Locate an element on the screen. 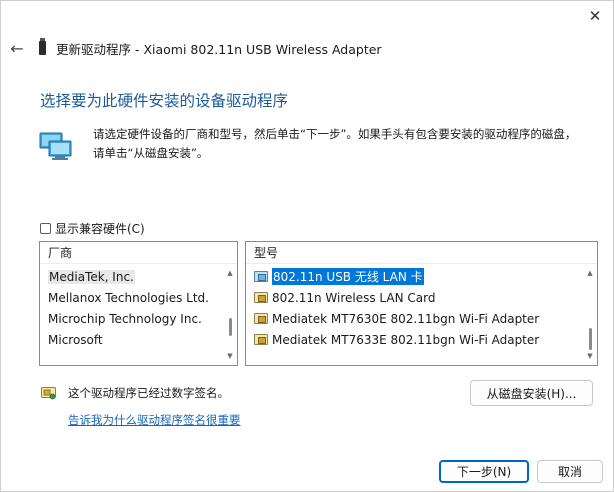 The width and height of the screenshot is (614, 492). show-compatible-hardware-checkbox: 显示兼容硬件(C) is located at coordinates (92, 228).